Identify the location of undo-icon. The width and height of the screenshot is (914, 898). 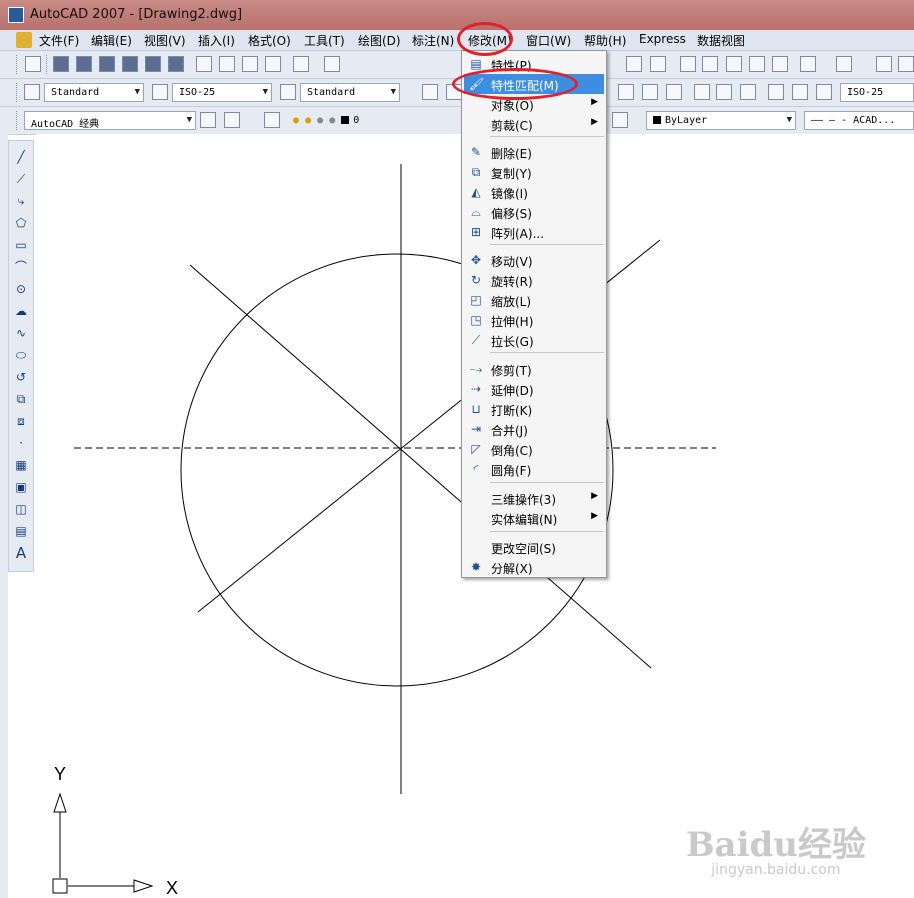
(808, 64).